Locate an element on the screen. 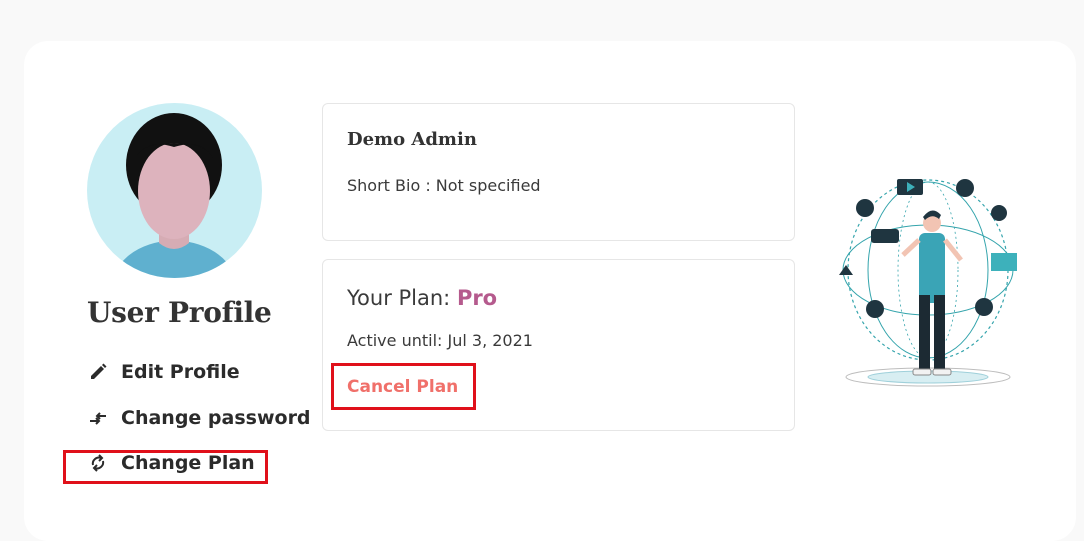 The image size is (1084, 541). avatar-illustration is located at coordinates (174, 195).